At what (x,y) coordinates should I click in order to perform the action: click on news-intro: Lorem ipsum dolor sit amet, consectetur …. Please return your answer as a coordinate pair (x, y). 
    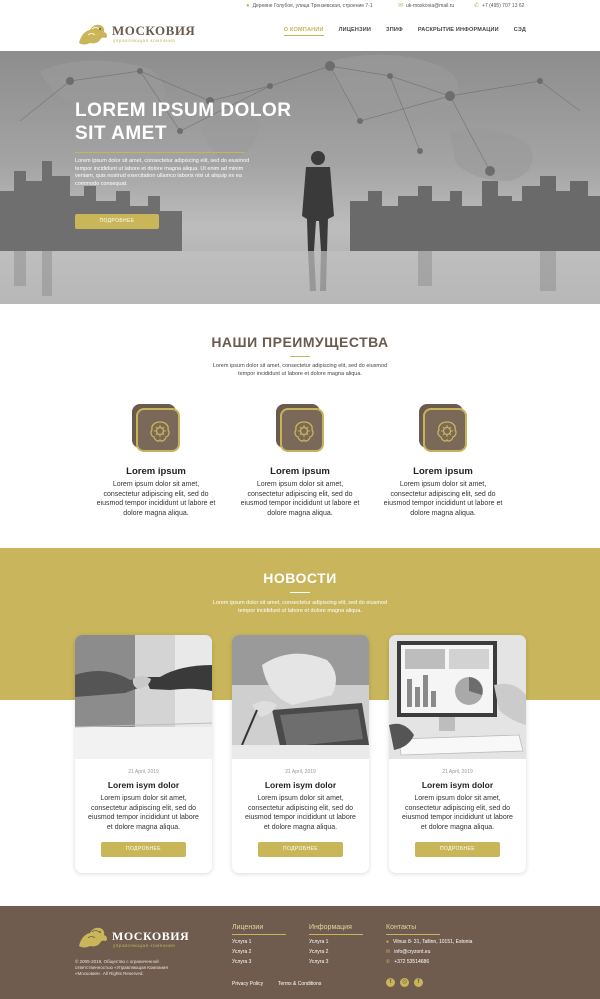
    Looking at the image, I should click on (300, 607).